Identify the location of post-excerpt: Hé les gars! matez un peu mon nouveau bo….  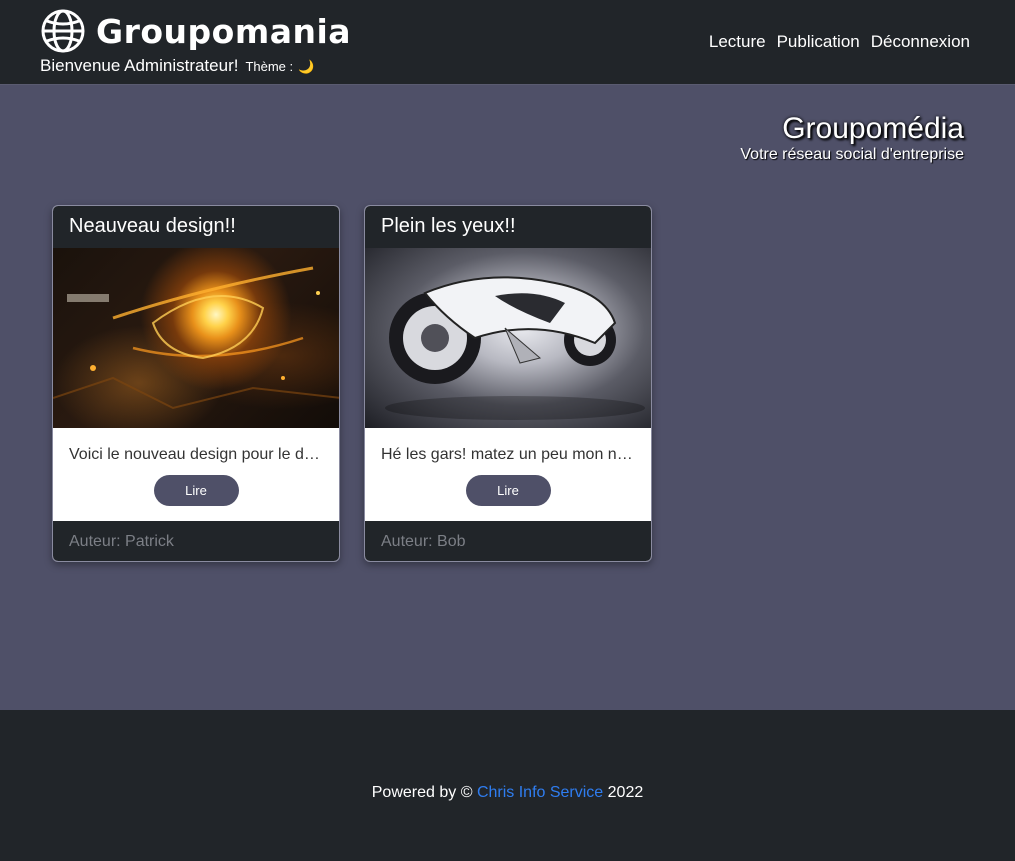
(508, 454).